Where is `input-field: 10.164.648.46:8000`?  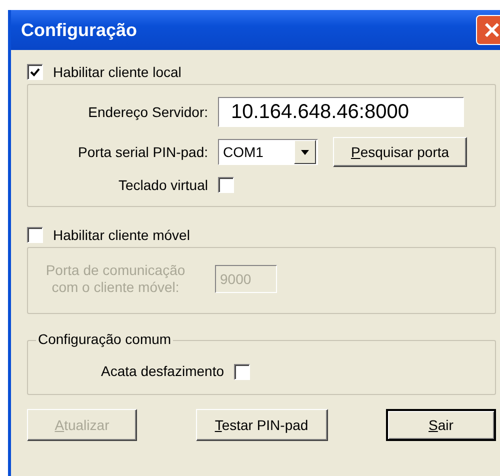
input-field: 10.164.648.46:8000 is located at coordinates (341, 112).